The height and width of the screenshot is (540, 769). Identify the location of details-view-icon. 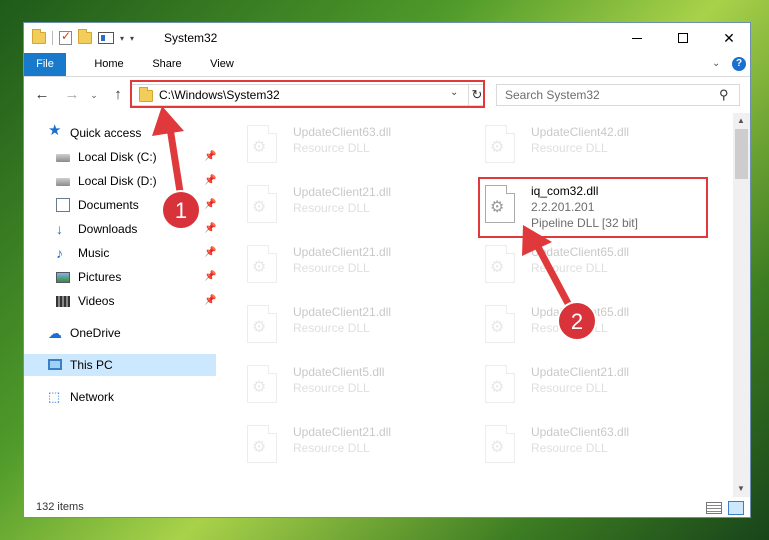
(714, 508).